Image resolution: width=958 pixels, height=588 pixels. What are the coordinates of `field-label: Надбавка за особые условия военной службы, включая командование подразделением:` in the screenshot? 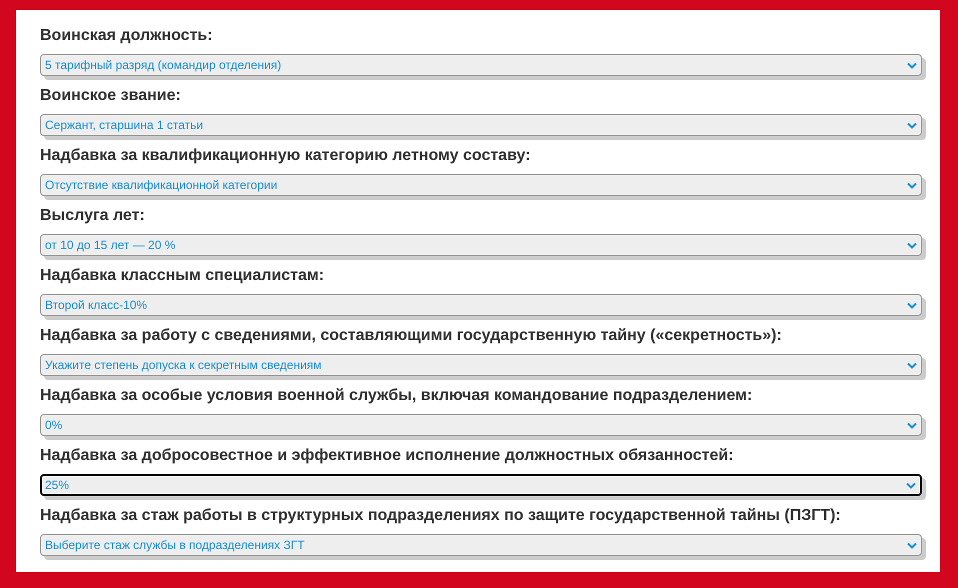 It's located at (397, 396).